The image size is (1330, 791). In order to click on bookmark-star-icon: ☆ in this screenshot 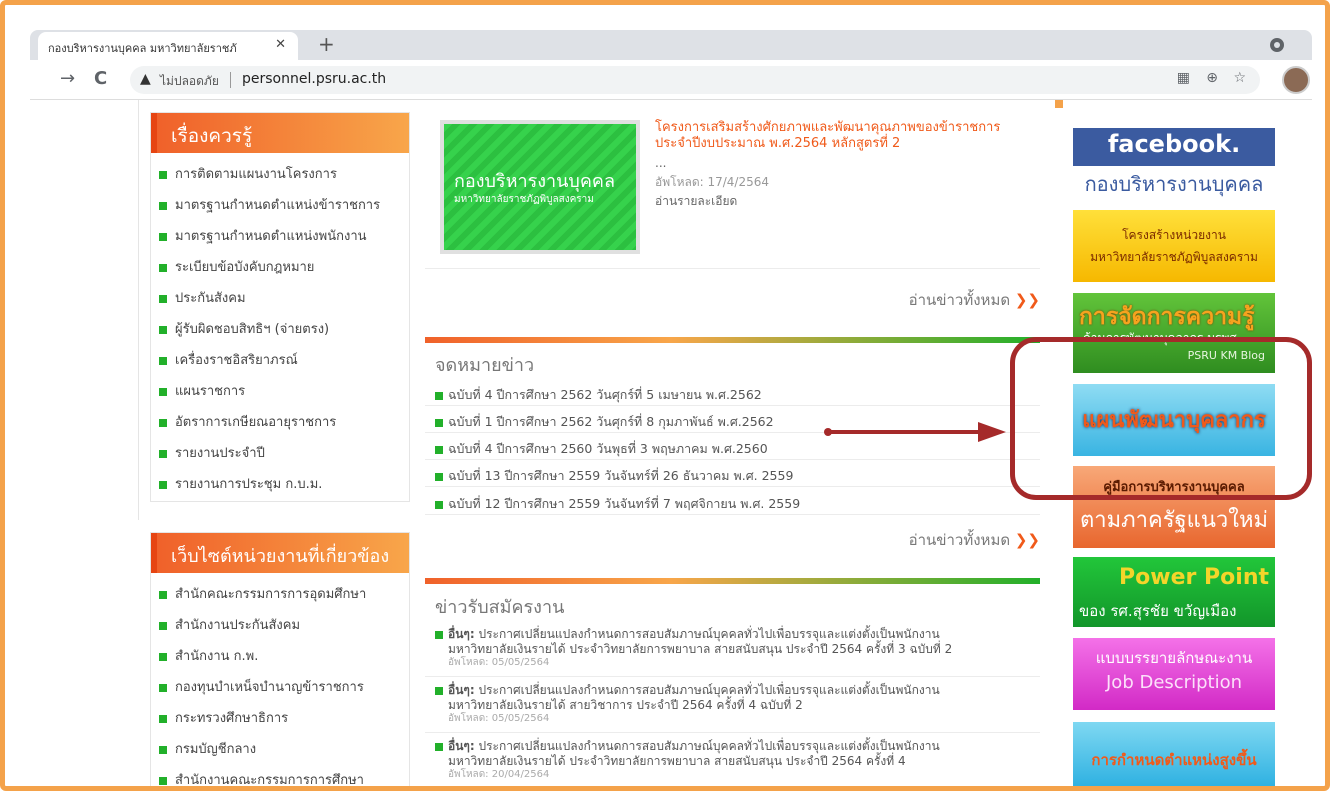, I will do `click(1239, 78)`.